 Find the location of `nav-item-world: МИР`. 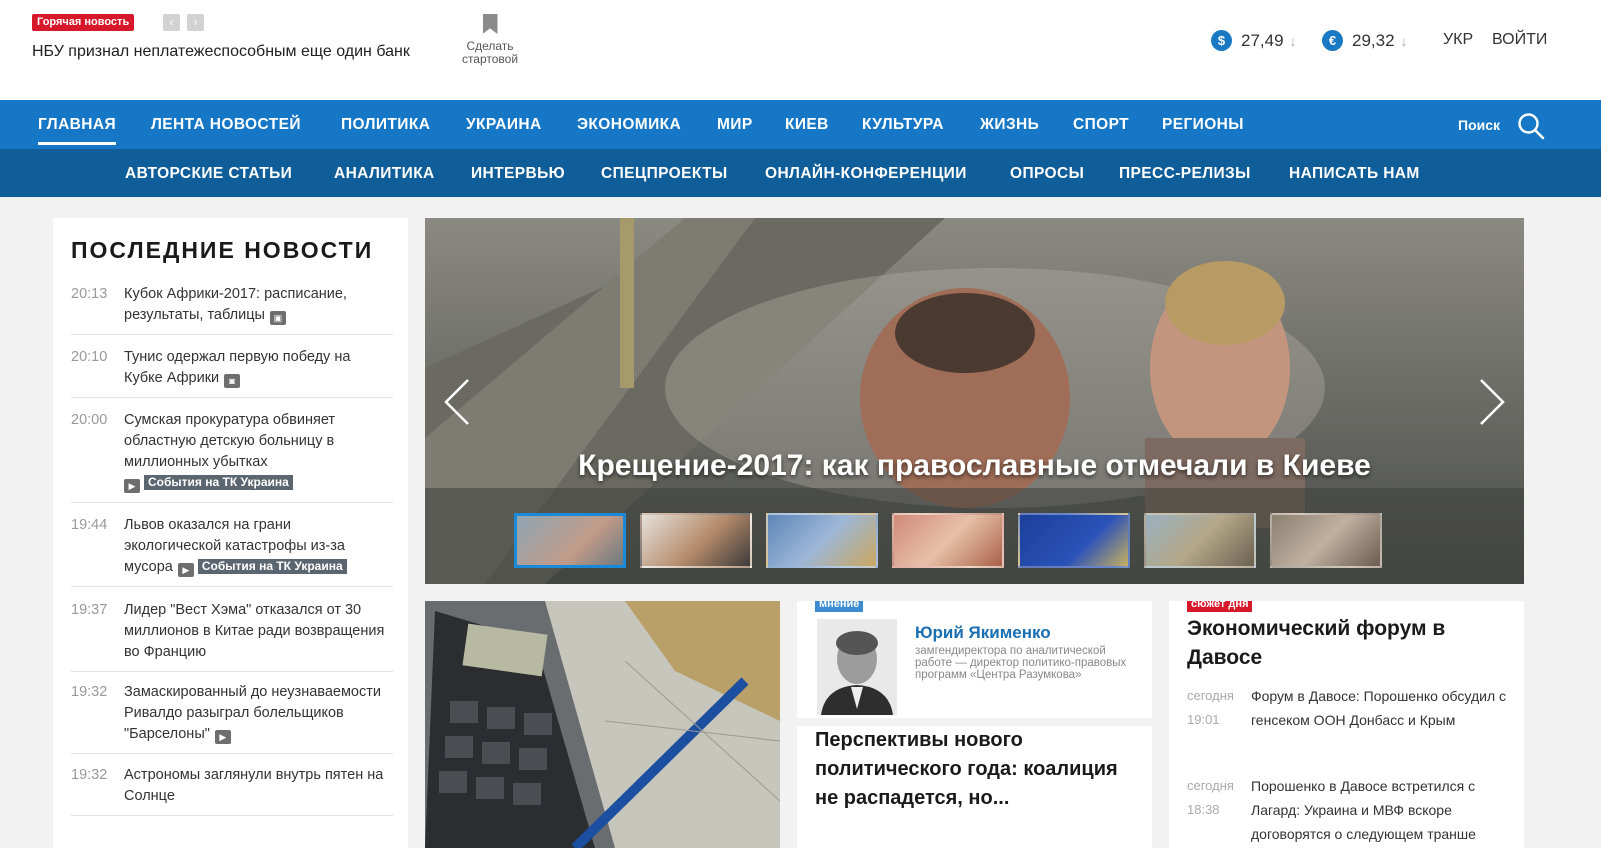

nav-item-world: МИР is located at coordinates (735, 124).